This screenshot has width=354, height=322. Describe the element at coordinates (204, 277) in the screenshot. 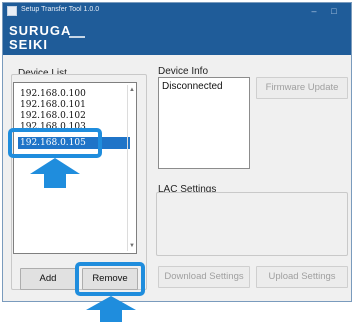

I see `download-settings-button: Download Settings` at that location.